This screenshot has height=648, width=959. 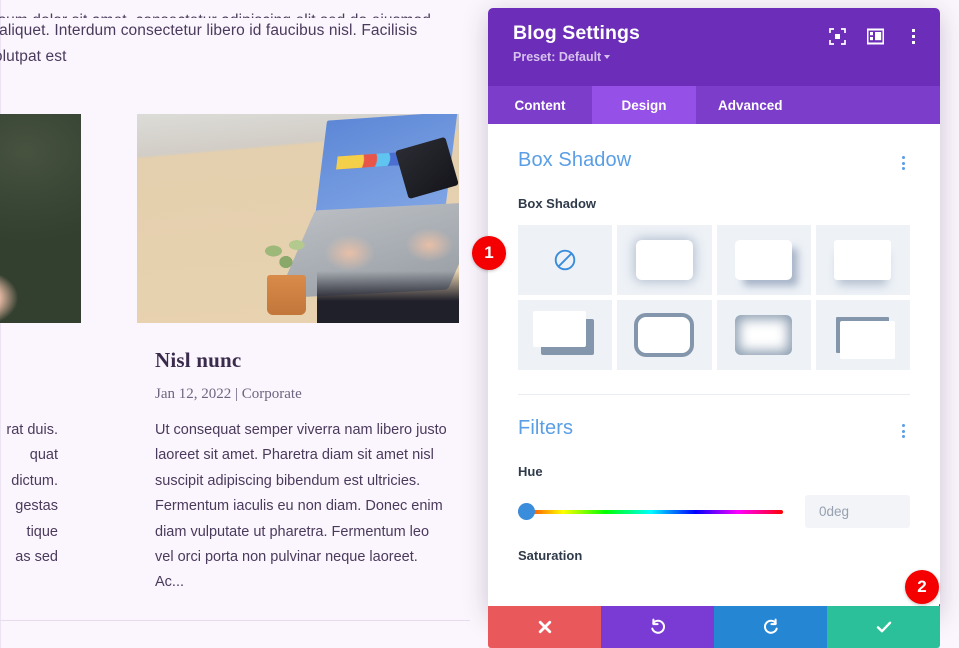 What do you see at coordinates (575, 160) in the screenshot?
I see `box-shadow-section-title: Box Shadow` at bounding box center [575, 160].